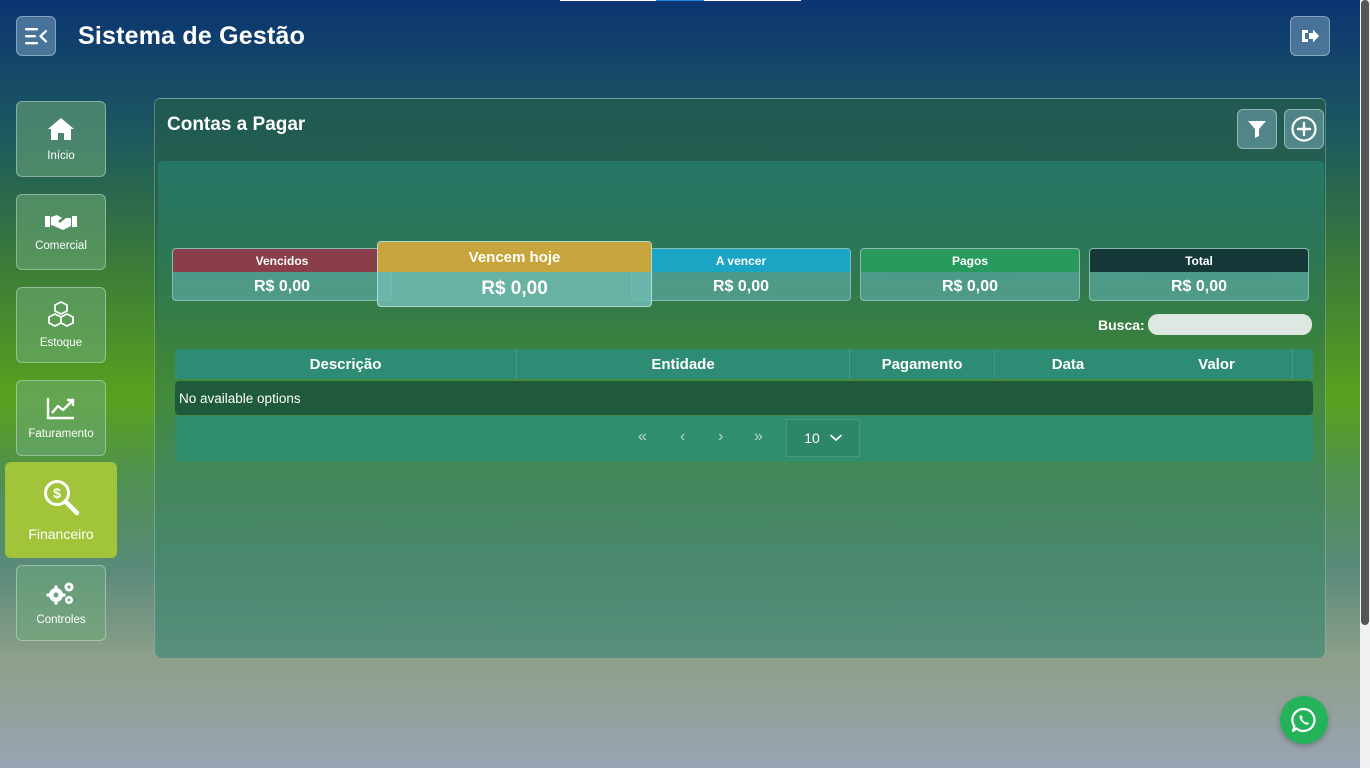 This screenshot has width=1370, height=768. Describe the element at coordinates (970, 274) in the screenshot. I see `summary-card-pagos: Pagos R$ 0,00` at that location.